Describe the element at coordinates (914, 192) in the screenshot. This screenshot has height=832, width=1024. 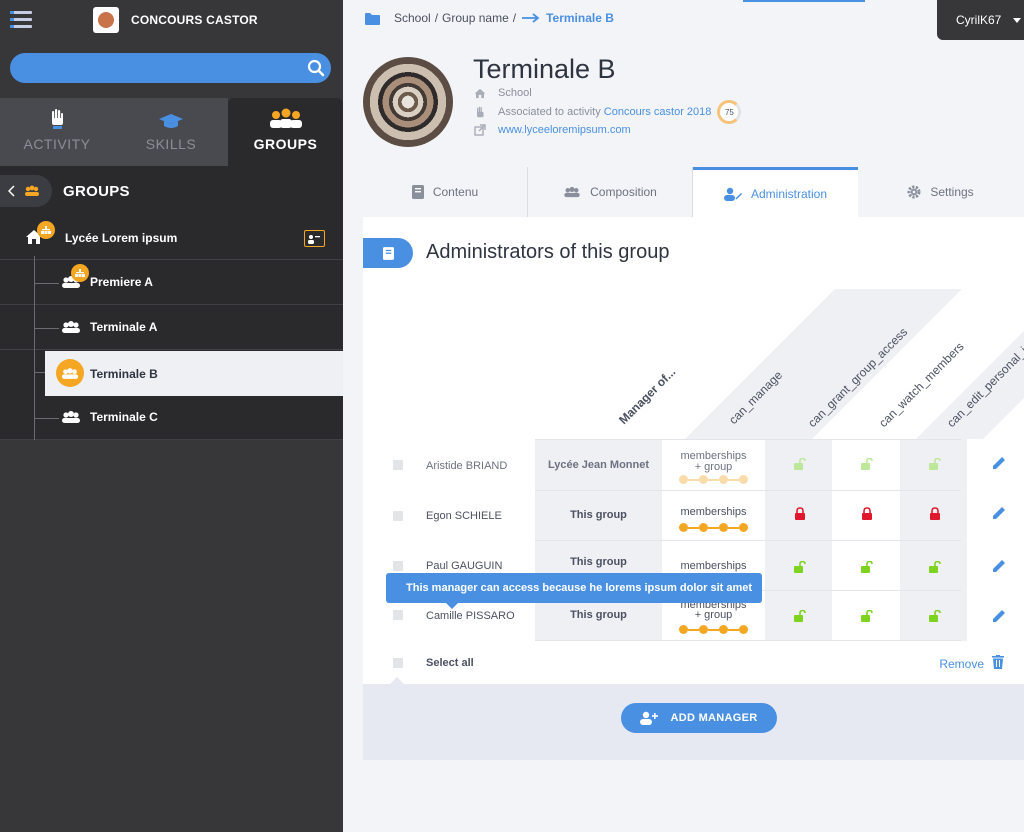
I see `gear-icon` at that location.